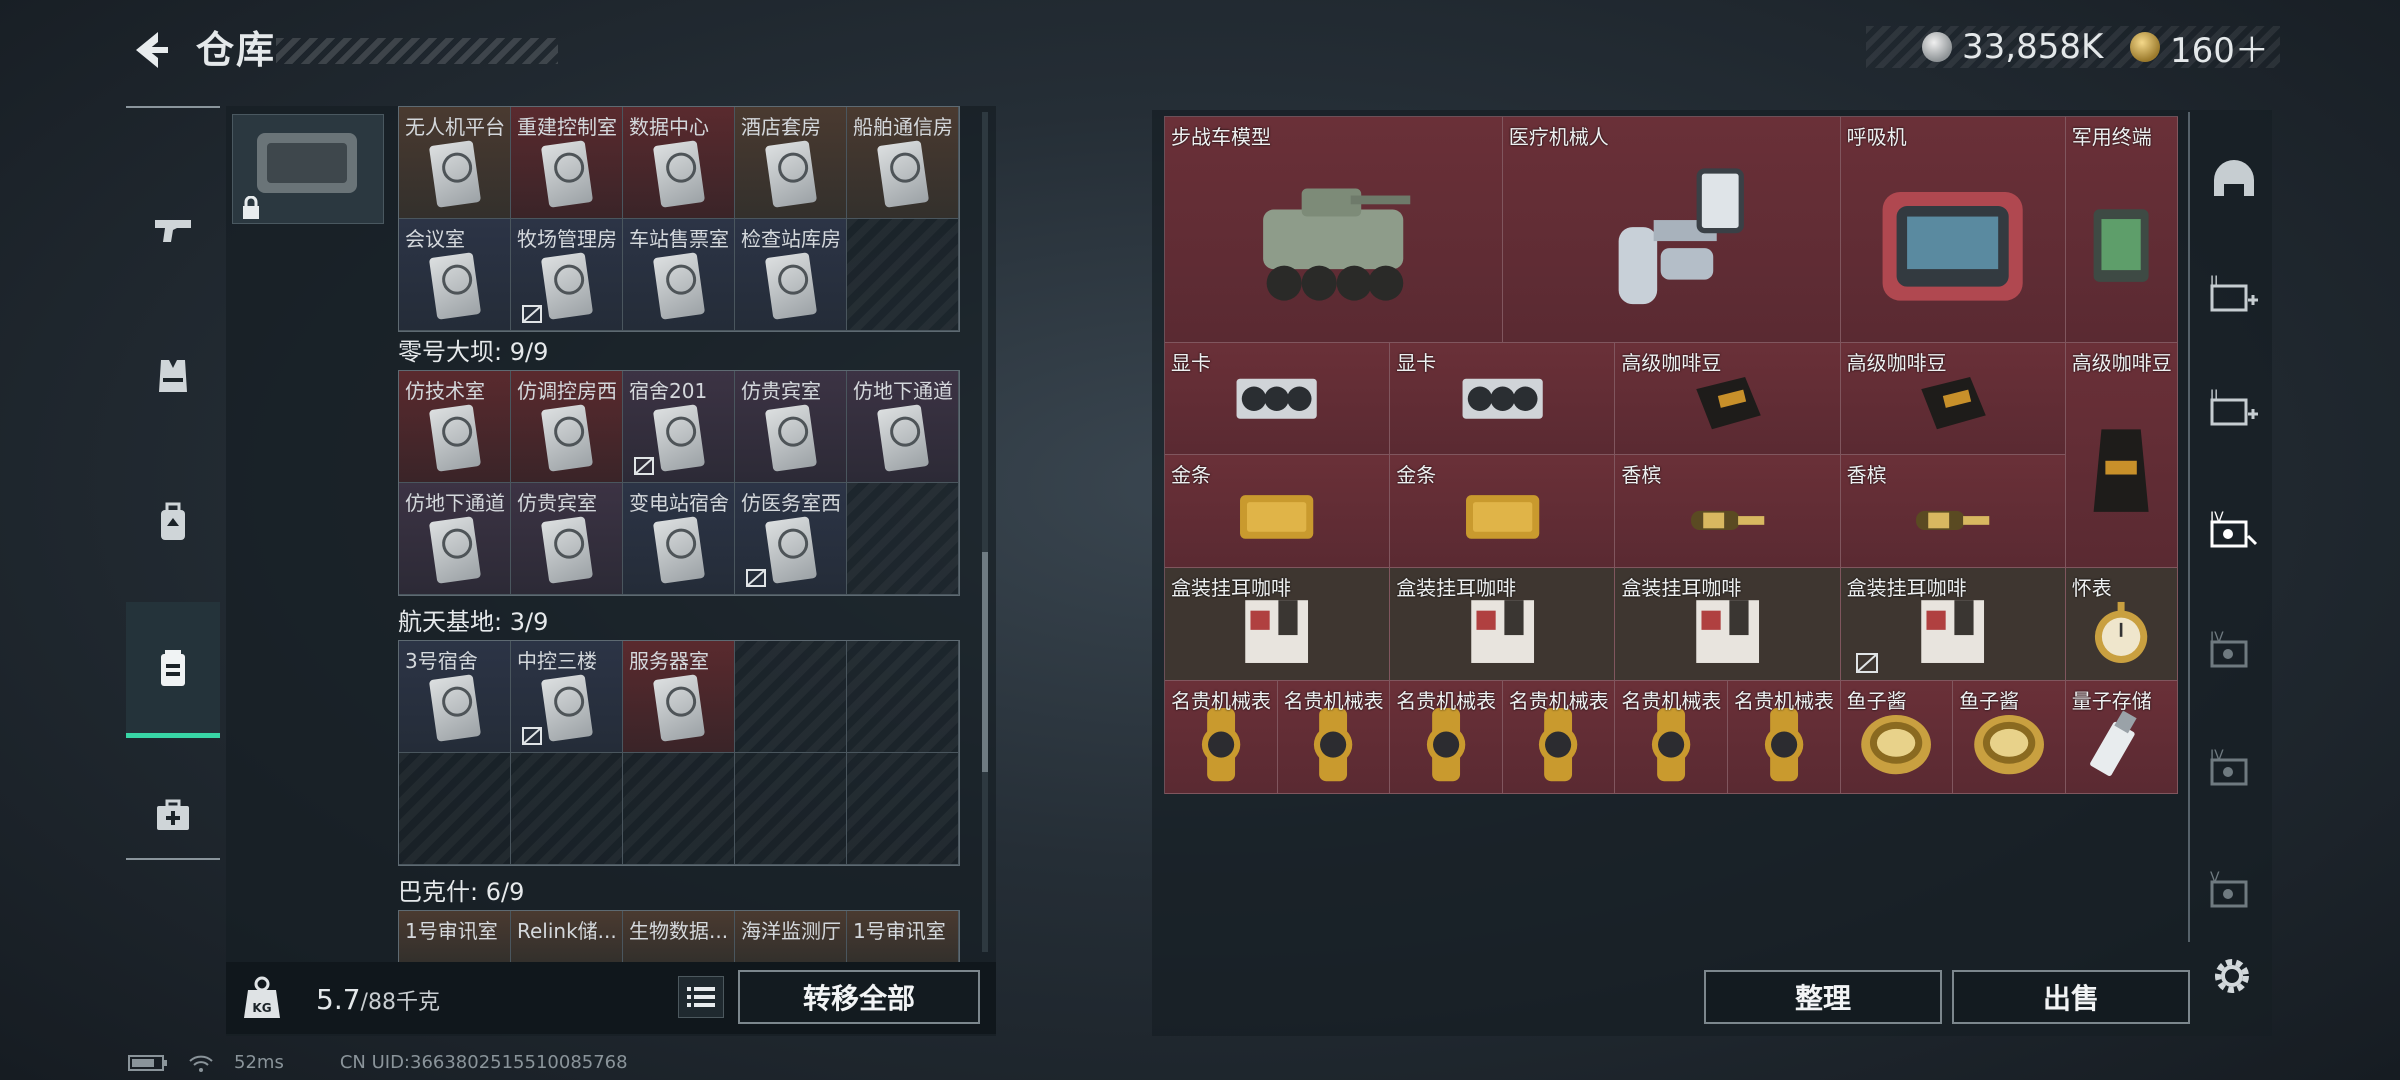  What do you see at coordinates (455, 275) in the screenshot?
I see `keycard-slot: 会议室` at bounding box center [455, 275].